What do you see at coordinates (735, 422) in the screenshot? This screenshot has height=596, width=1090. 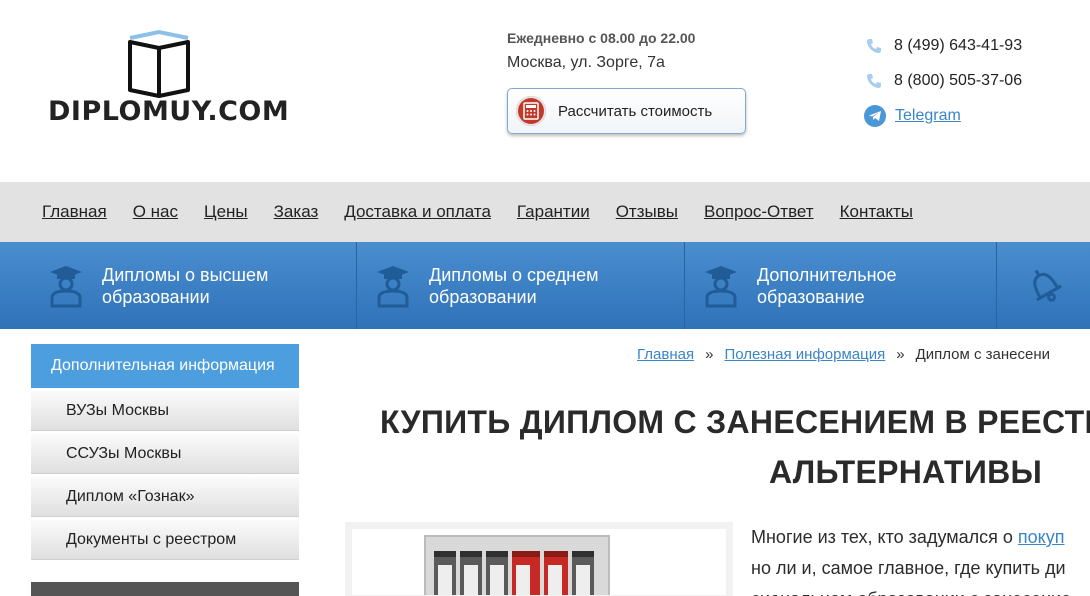 I see `page-title-line1: КУПИТЬ ДИПЛОМ С ЗАНЕСЕНИЕМ В РЕЕСТР` at bounding box center [735, 422].